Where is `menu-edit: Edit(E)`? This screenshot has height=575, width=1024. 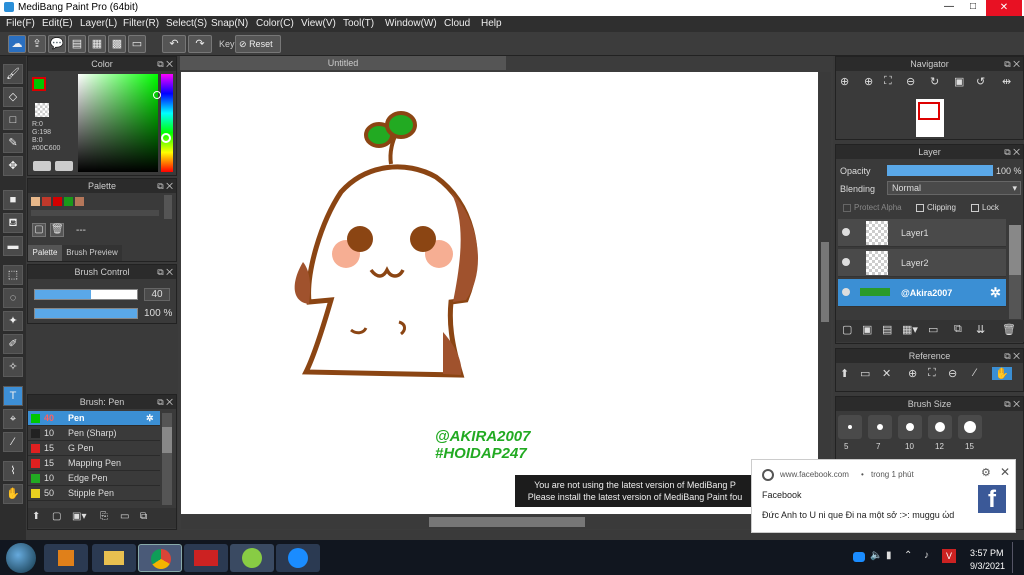
menu-edit: Edit(E) is located at coordinates (57, 23).